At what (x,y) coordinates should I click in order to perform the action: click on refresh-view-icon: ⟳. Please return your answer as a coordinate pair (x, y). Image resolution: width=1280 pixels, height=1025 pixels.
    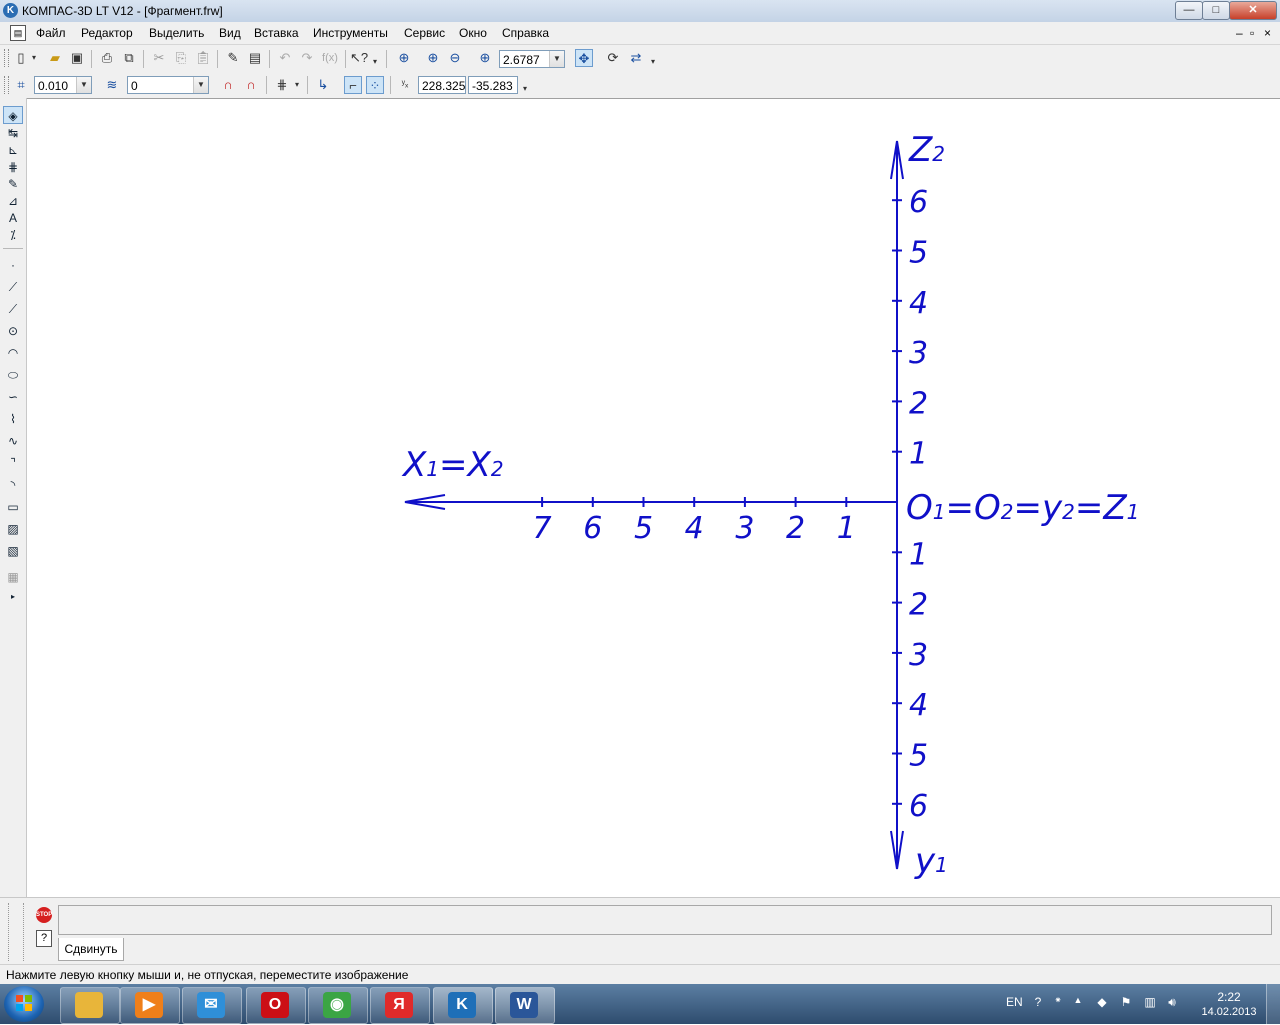
    Looking at the image, I should click on (613, 58).